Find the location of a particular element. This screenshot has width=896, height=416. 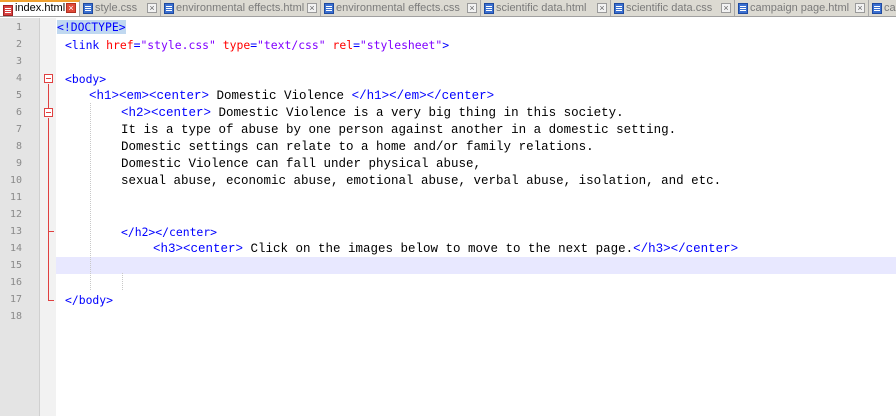

line-number: 15 is located at coordinates (15, 265).